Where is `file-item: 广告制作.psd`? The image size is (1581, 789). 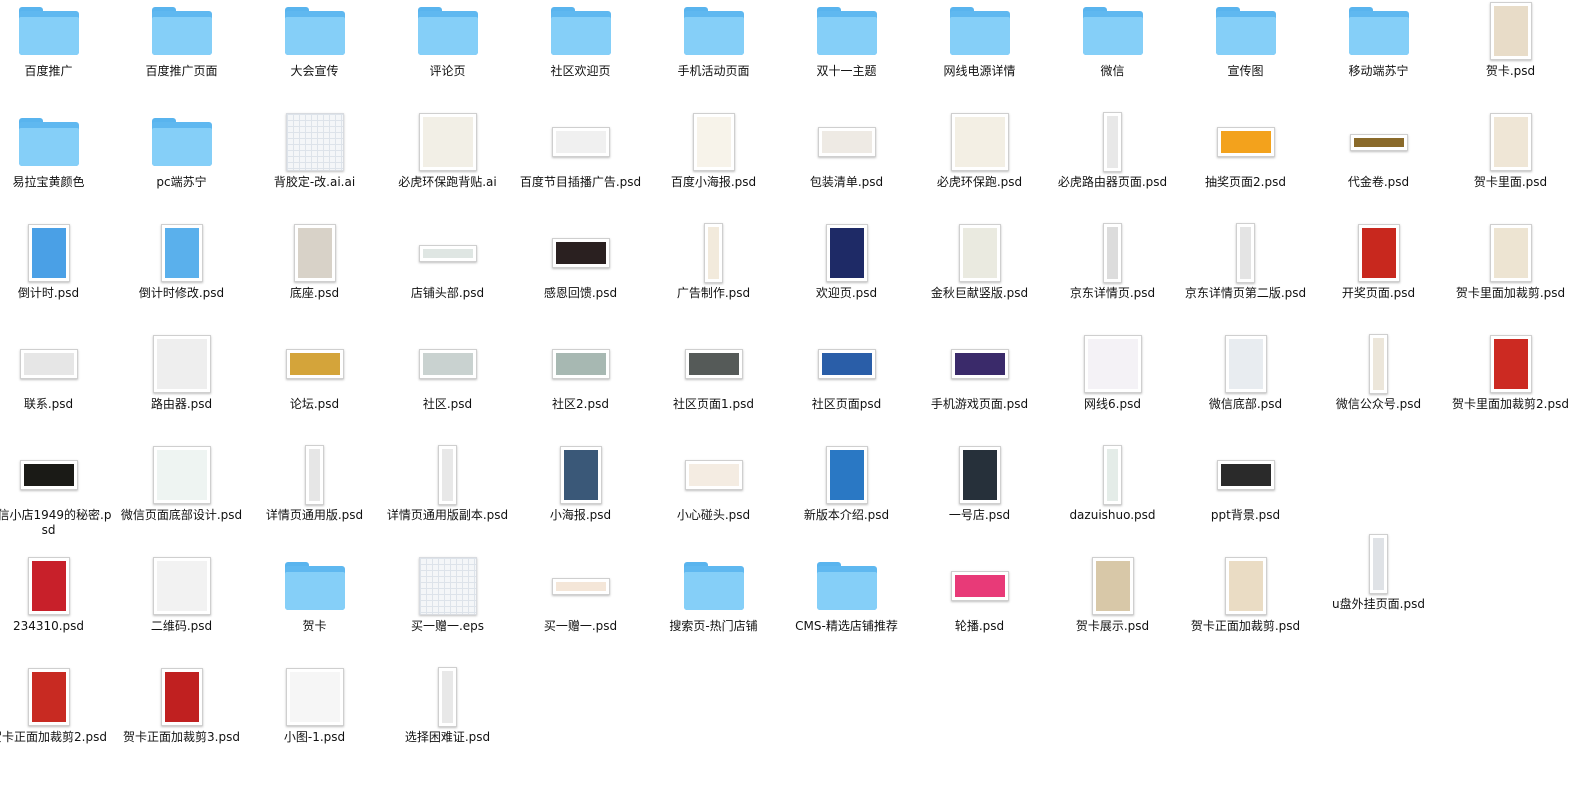 file-item: 广告制作.psd is located at coordinates (713, 277).